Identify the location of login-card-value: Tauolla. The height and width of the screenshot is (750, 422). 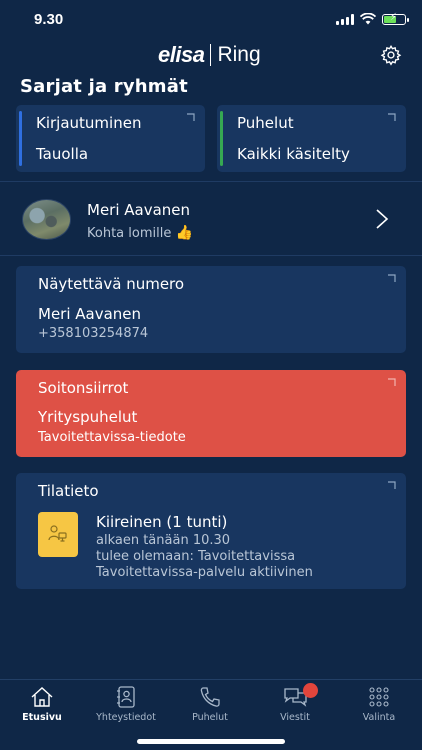
(62, 154).